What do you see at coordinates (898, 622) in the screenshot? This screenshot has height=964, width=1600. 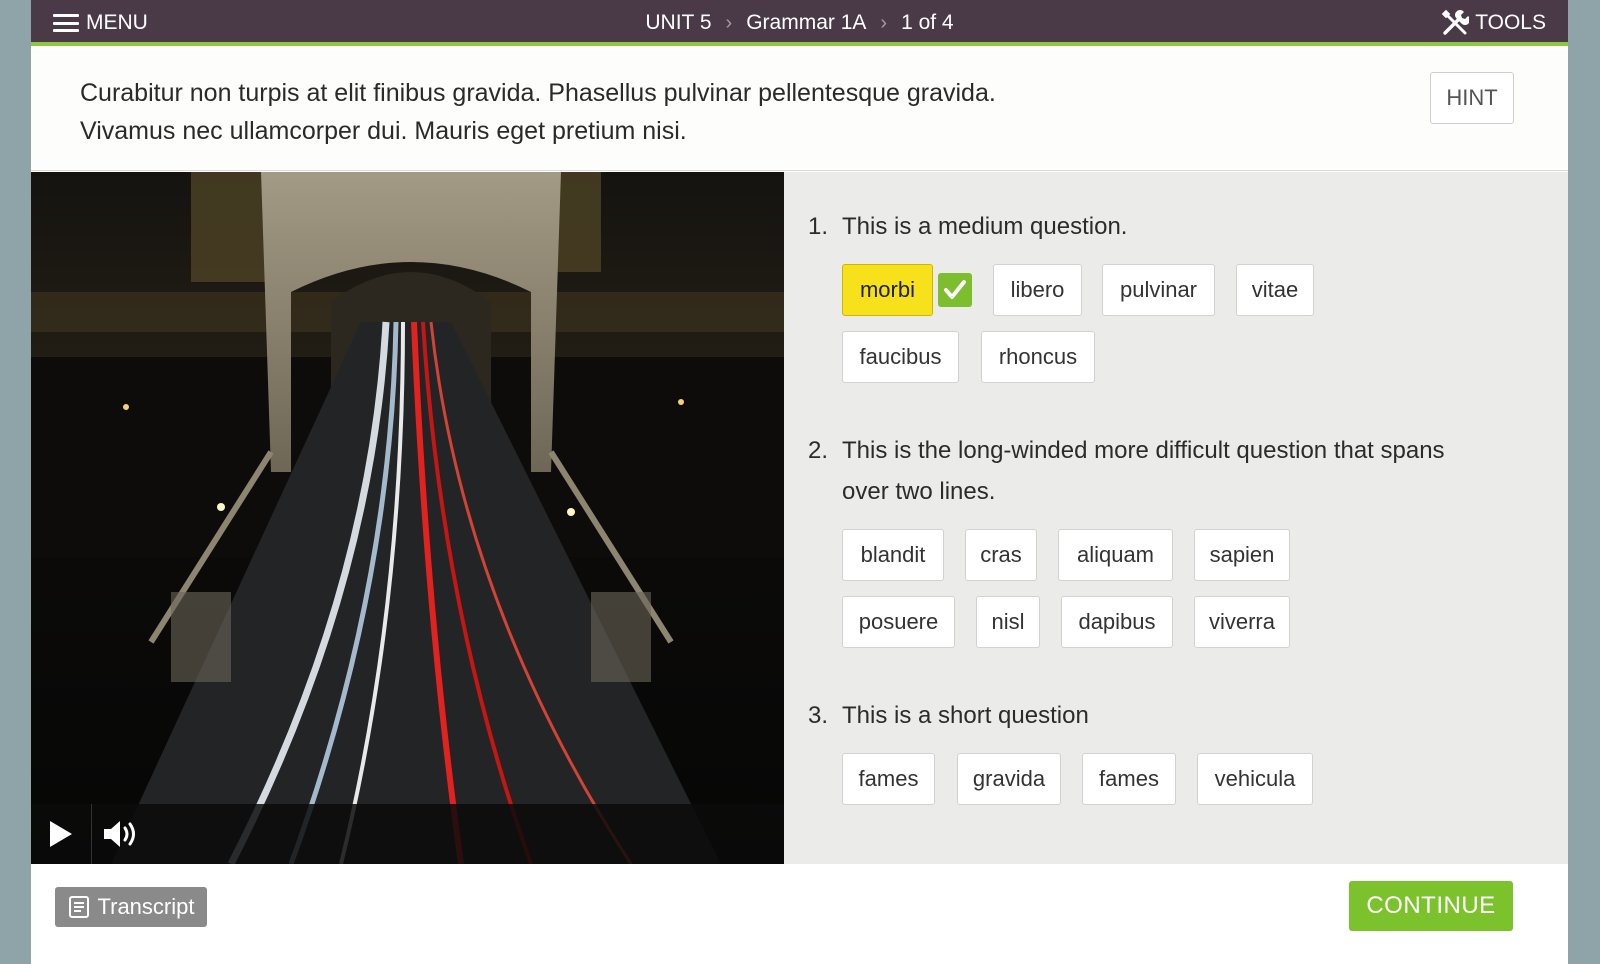 I see `answer-chip: posuere` at bounding box center [898, 622].